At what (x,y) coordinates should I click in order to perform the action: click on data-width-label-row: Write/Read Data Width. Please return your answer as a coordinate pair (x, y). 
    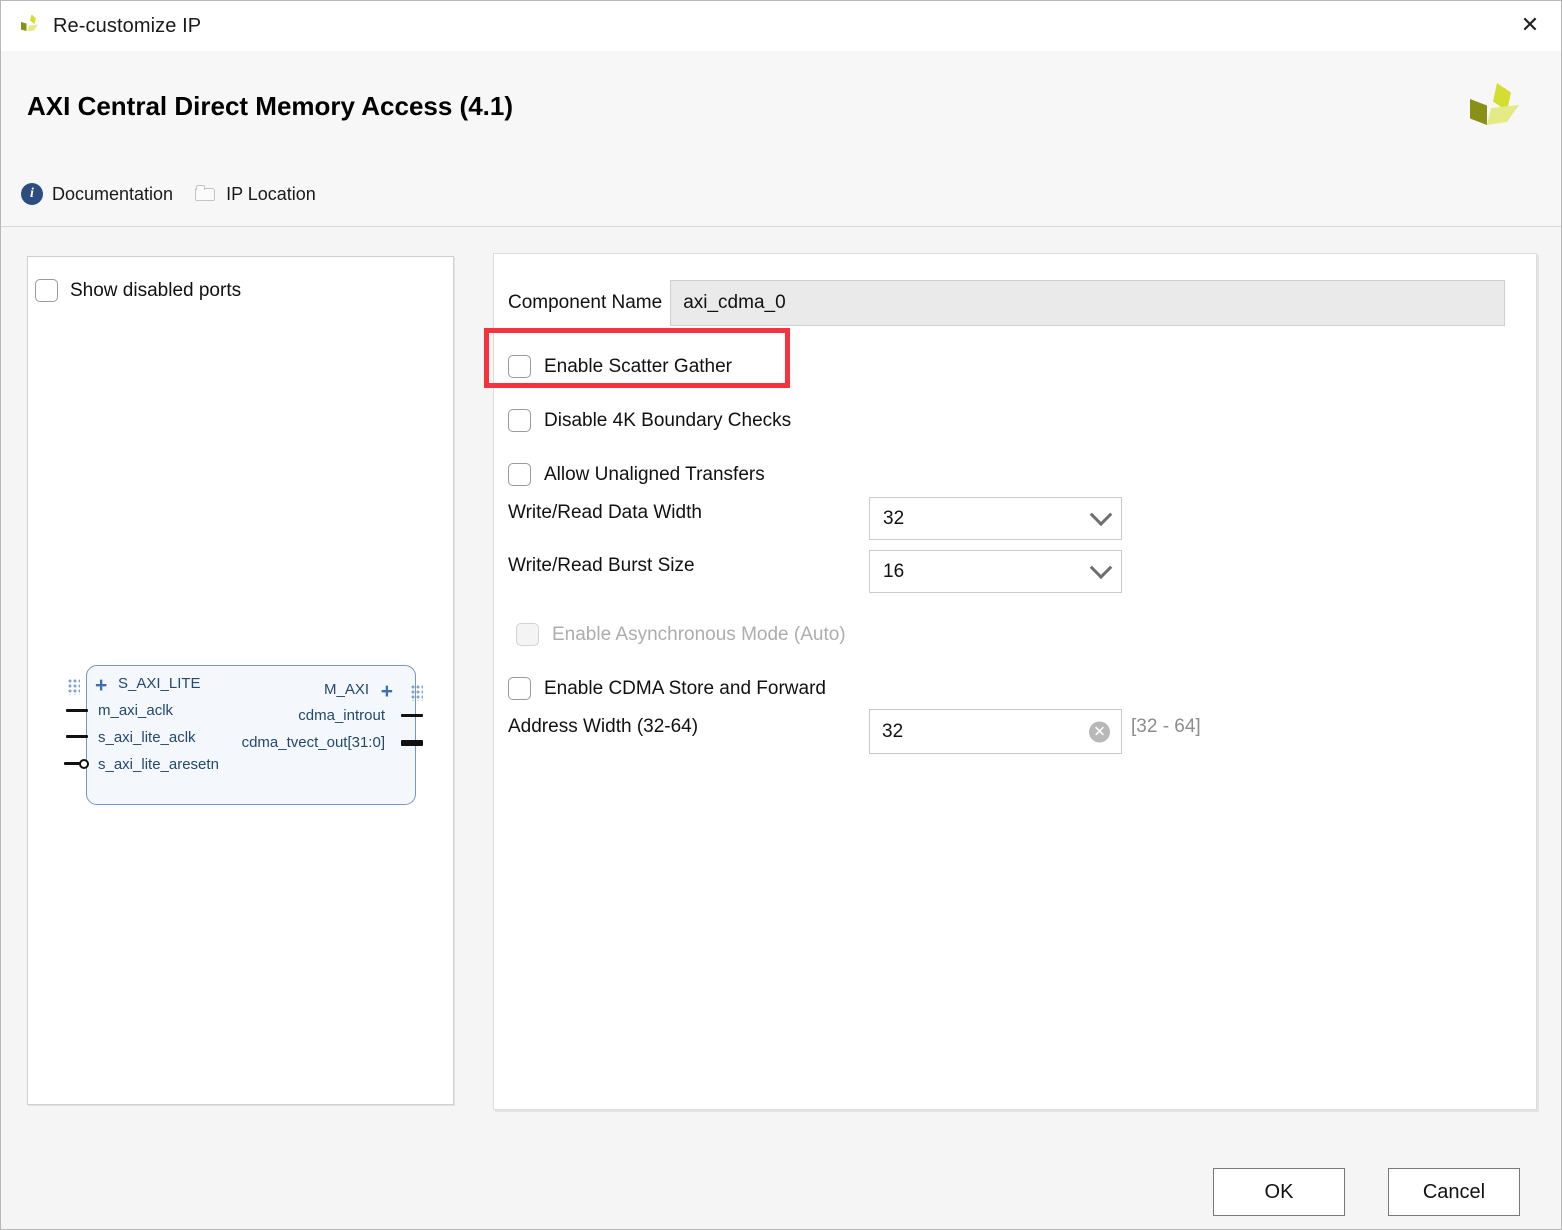
    Looking at the image, I should click on (605, 513).